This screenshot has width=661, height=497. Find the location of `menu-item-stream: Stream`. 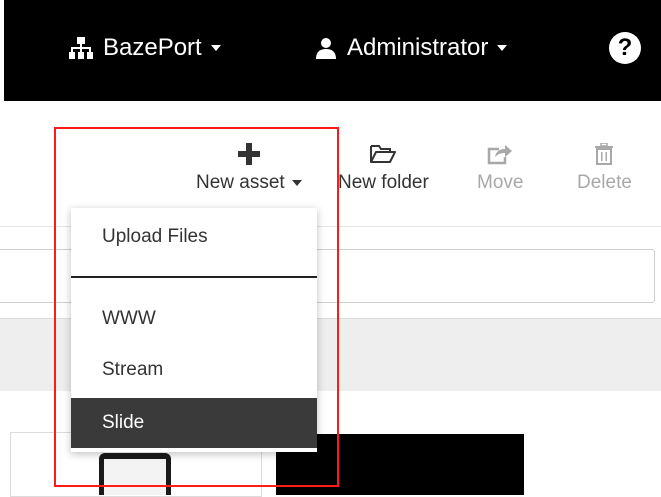

menu-item-stream: Stream is located at coordinates (194, 370).